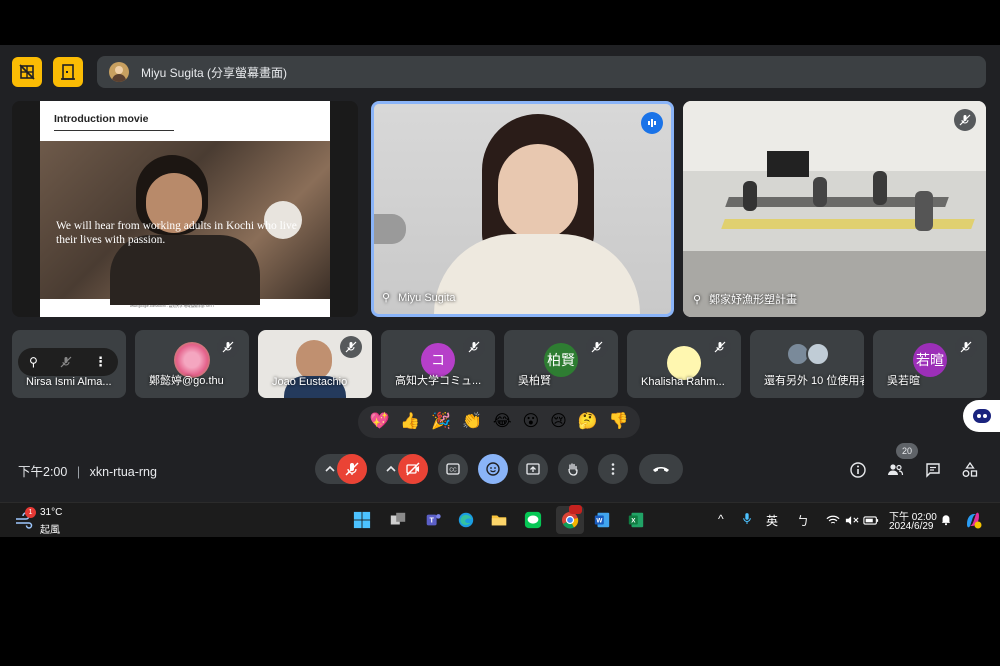  I want to click on line-icon, so click(533, 520).